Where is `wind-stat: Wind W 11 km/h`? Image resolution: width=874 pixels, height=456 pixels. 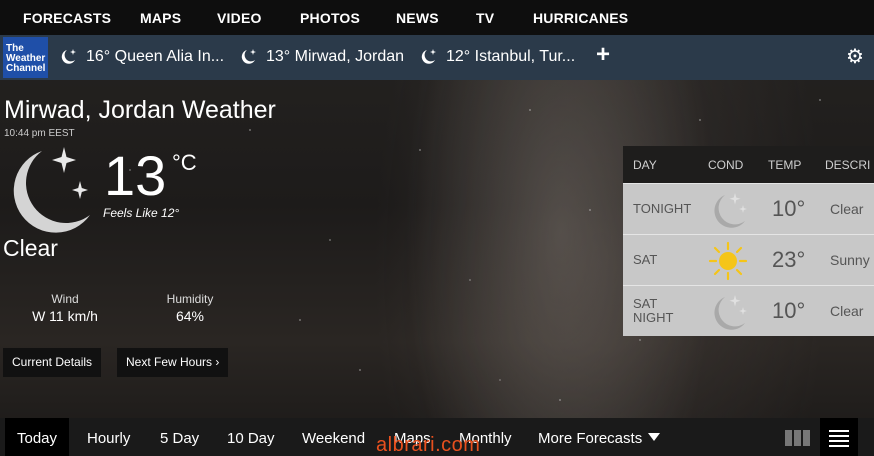 wind-stat: Wind W 11 km/h is located at coordinates (65, 308).